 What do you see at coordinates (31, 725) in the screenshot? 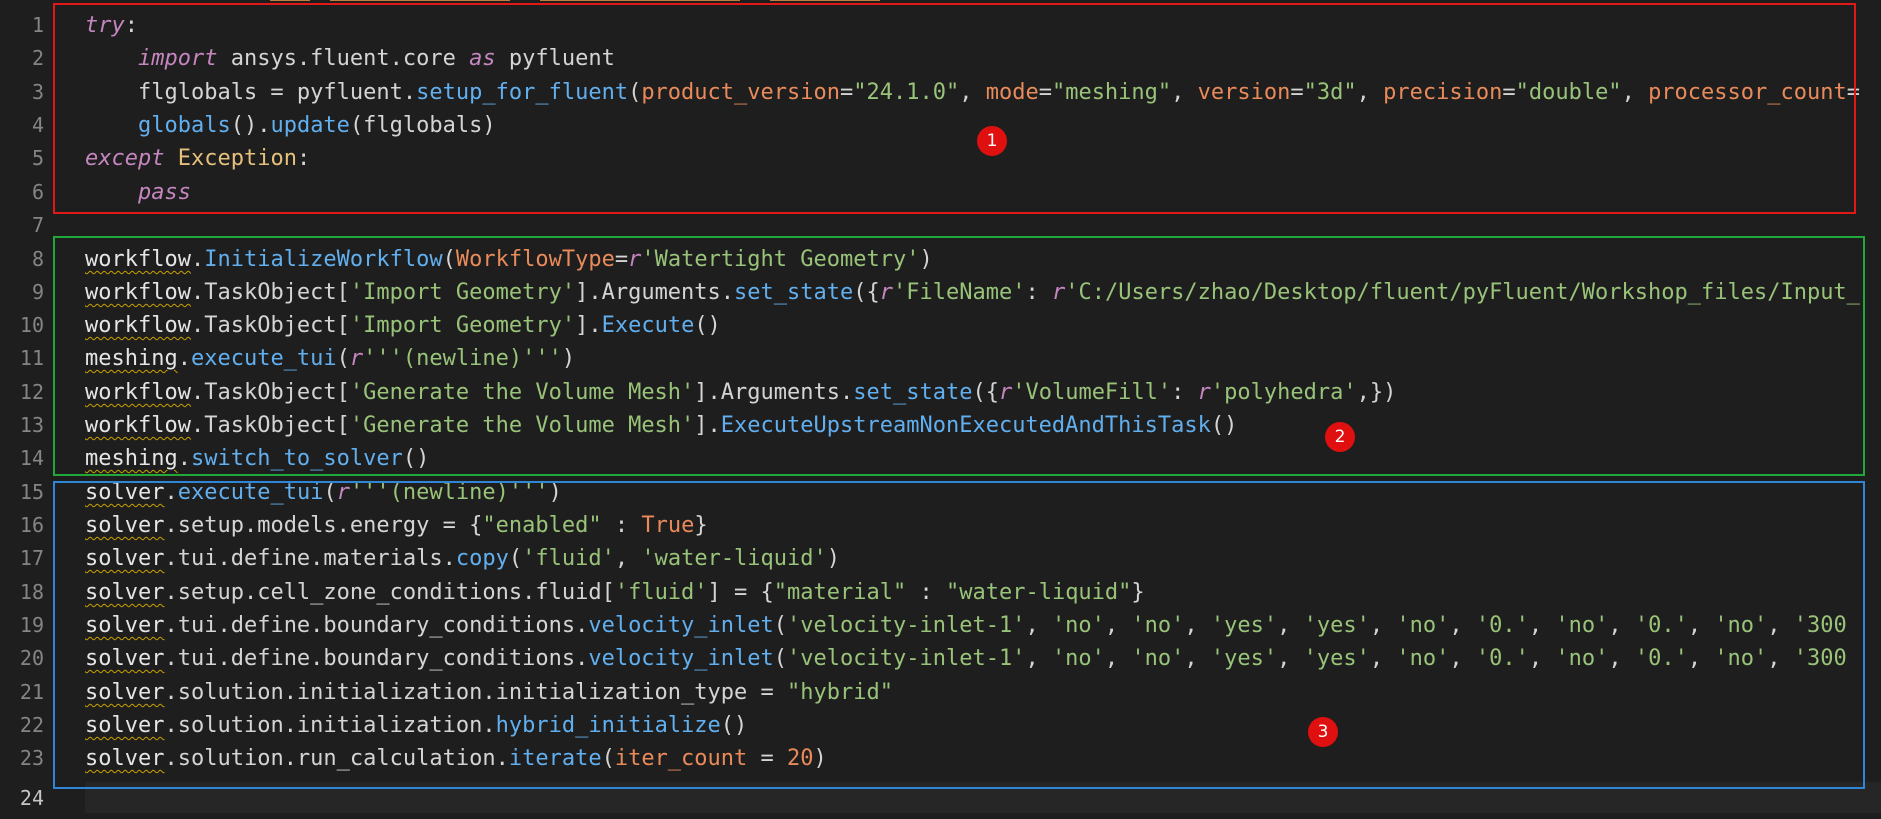
I see `line-number: 22` at bounding box center [31, 725].